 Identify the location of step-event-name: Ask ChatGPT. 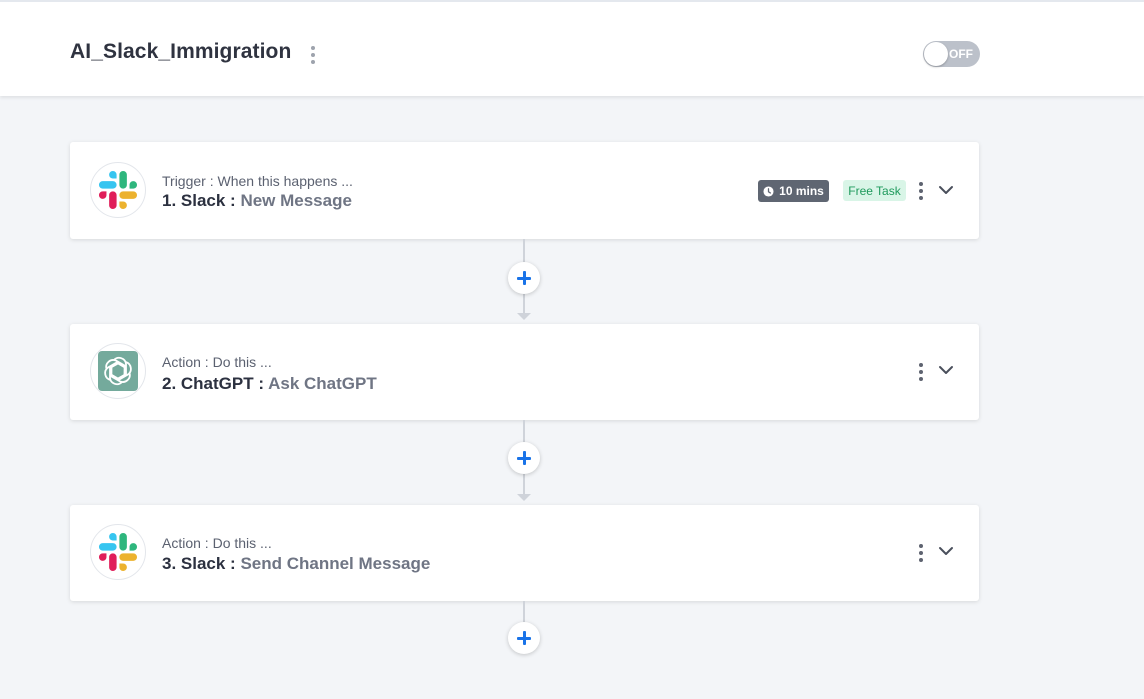
(322, 383).